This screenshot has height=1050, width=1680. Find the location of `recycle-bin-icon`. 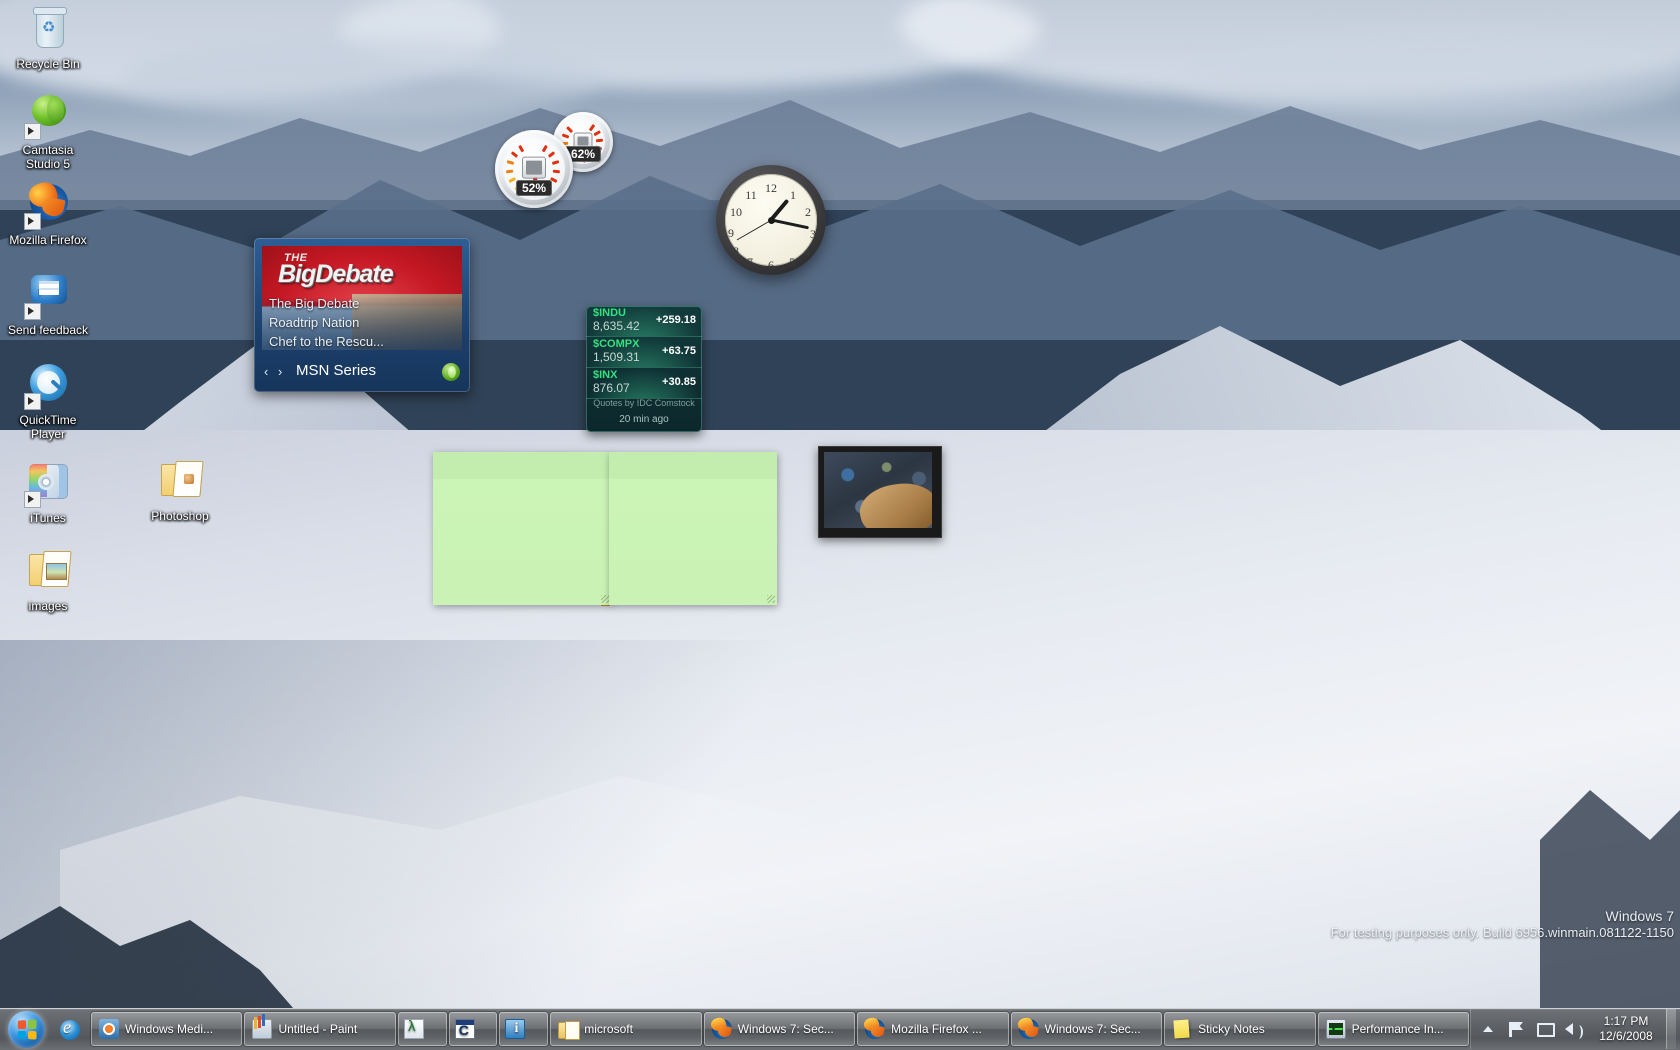

recycle-bin-icon is located at coordinates (48, 30).